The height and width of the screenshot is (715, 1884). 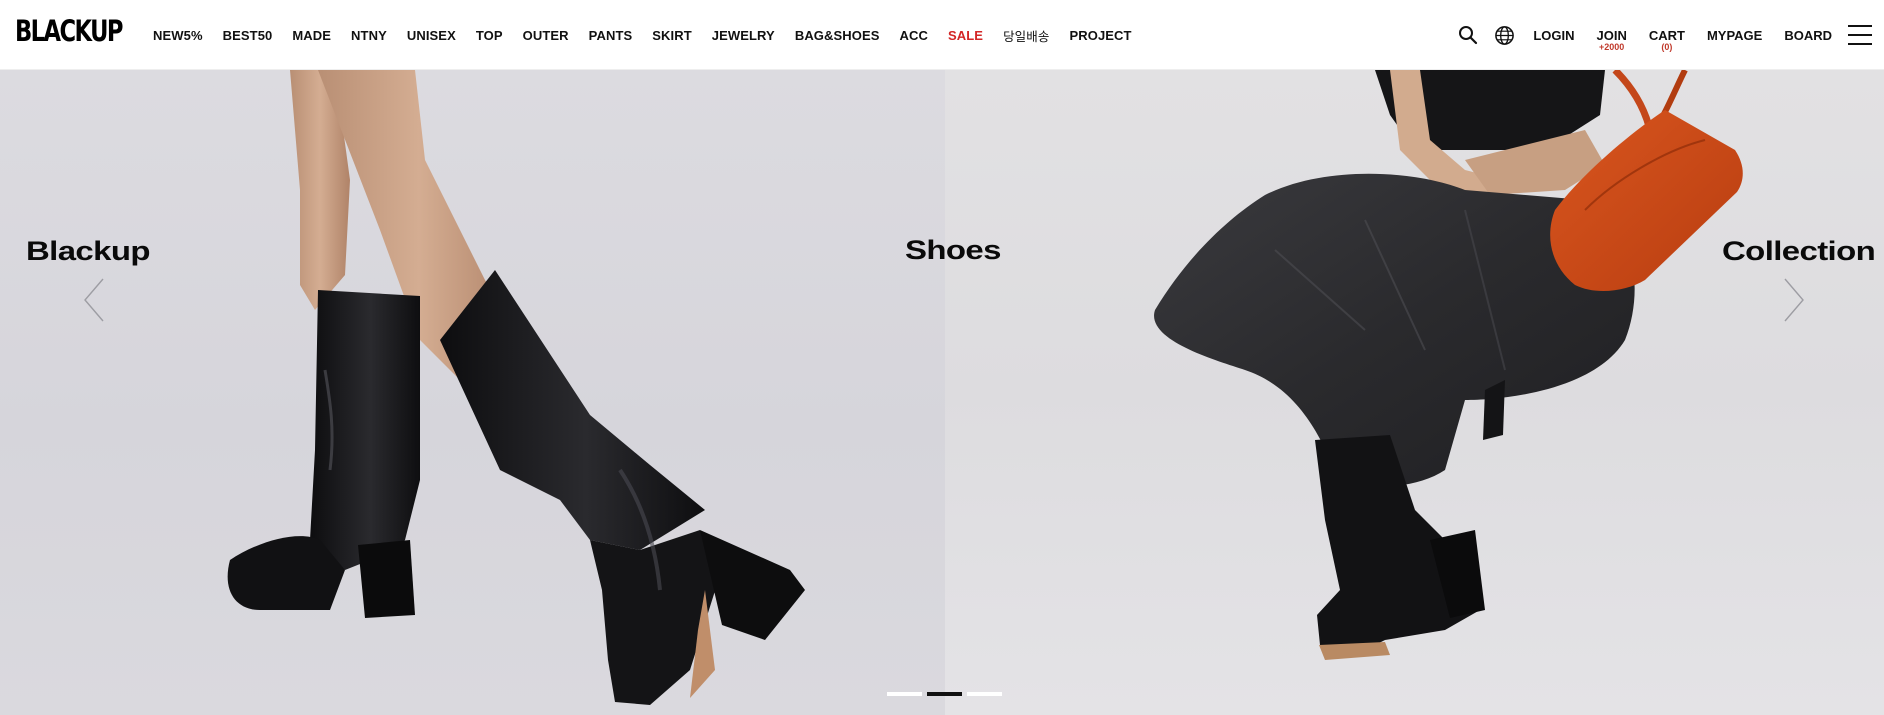 I want to click on hero-word-blackup: Blackup, so click(x=88, y=251).